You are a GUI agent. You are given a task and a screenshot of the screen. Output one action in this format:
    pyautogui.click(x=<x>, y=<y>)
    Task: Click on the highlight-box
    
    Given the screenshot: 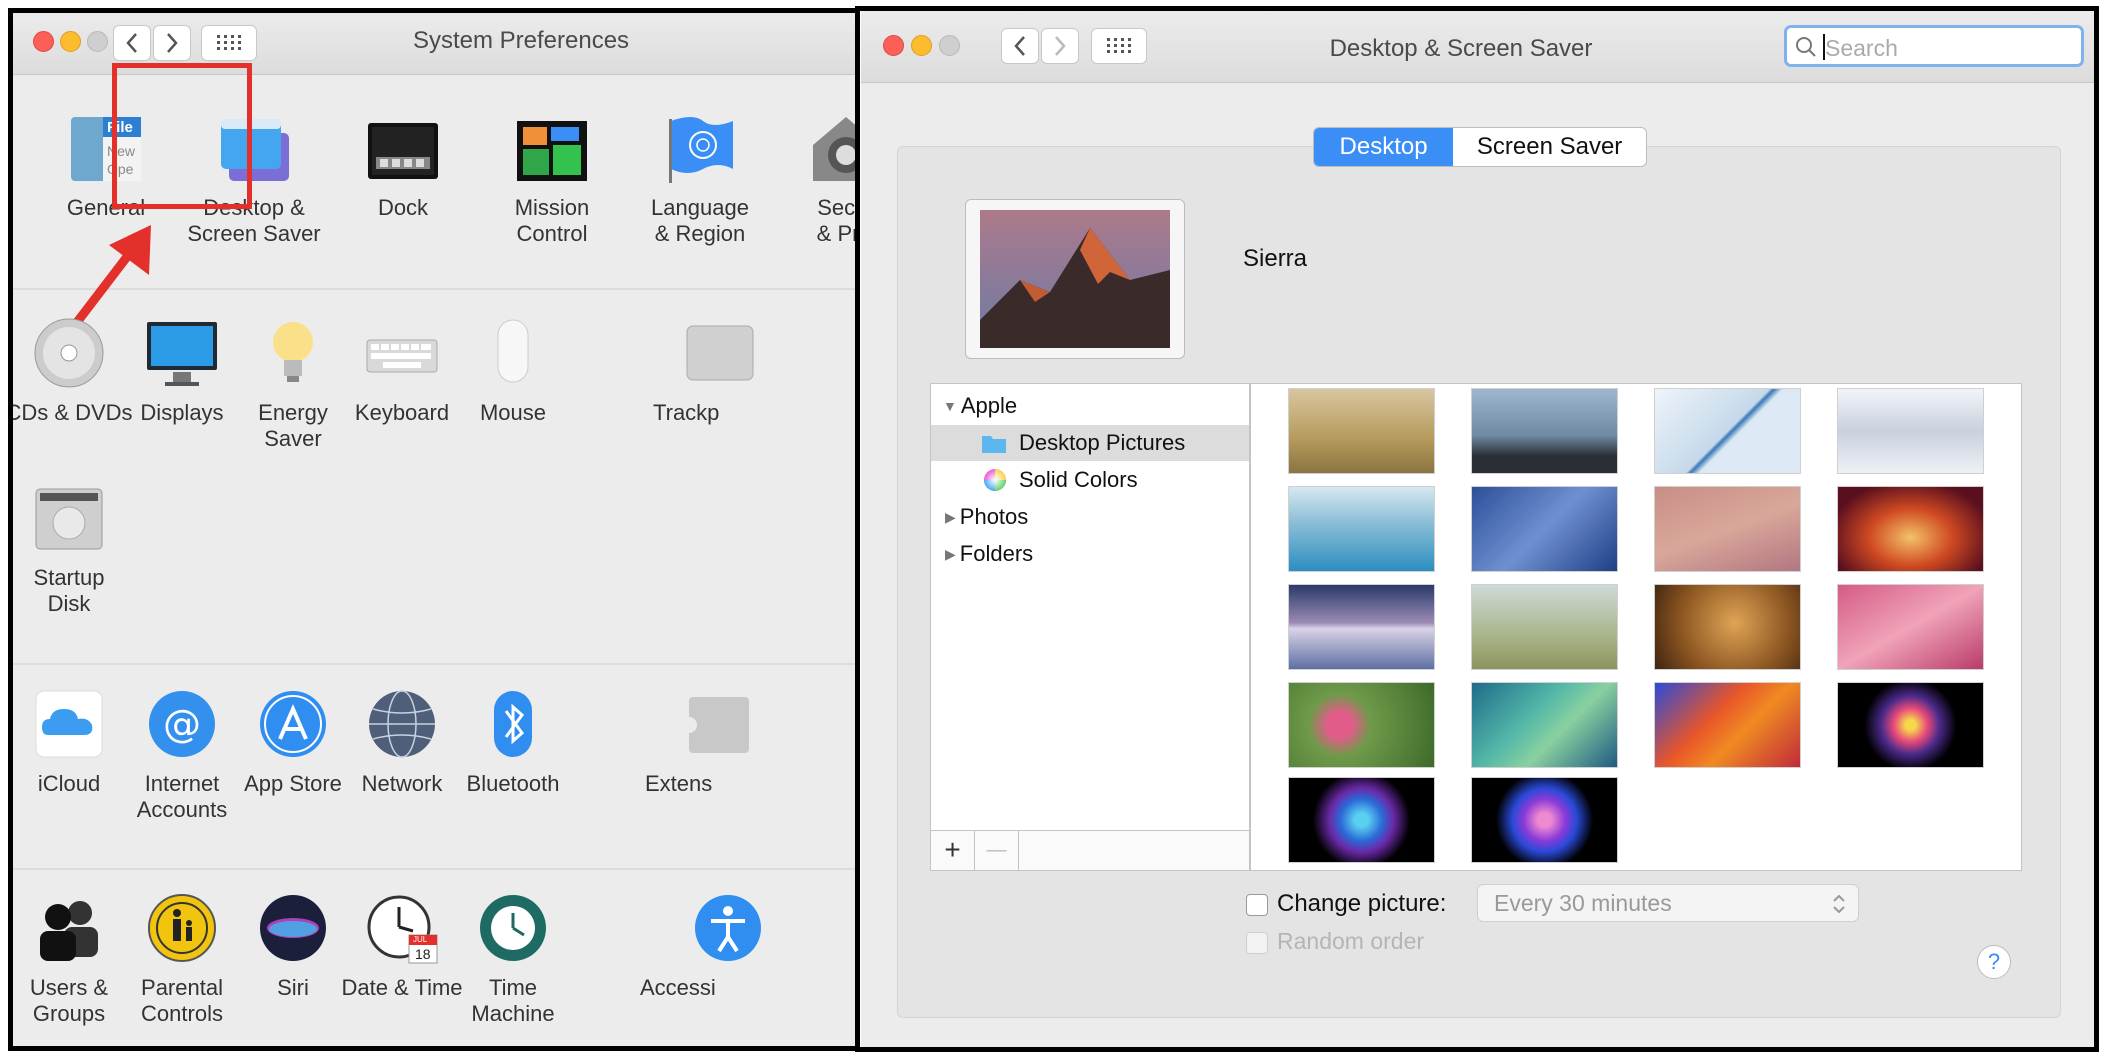 What is the action you would take?
    pyautogui.click(x=182, y=136)
    